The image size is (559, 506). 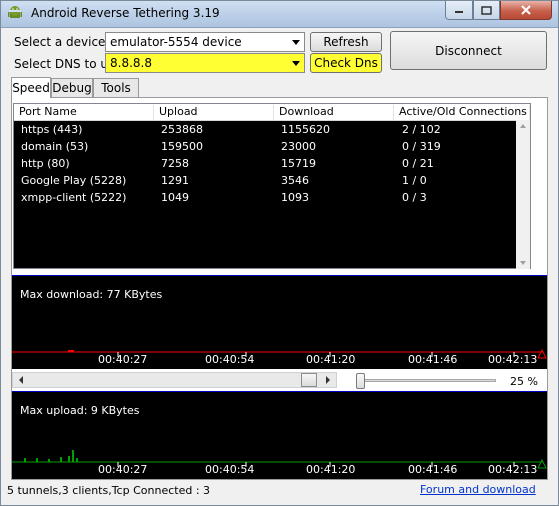 I want to click on zoom-slider, so click(x=425, y=381).